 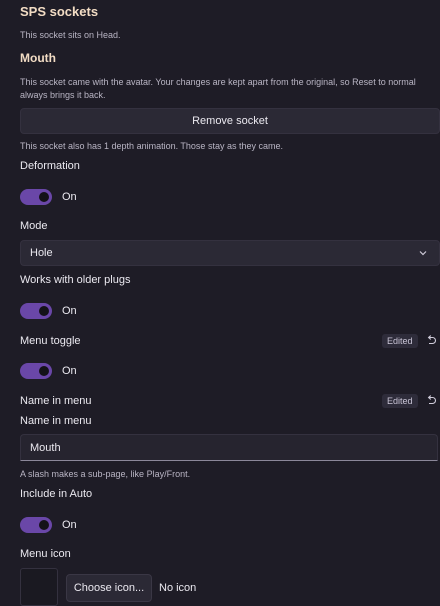 I want to click on include-auto-toggle, so click(x=36, y=525).